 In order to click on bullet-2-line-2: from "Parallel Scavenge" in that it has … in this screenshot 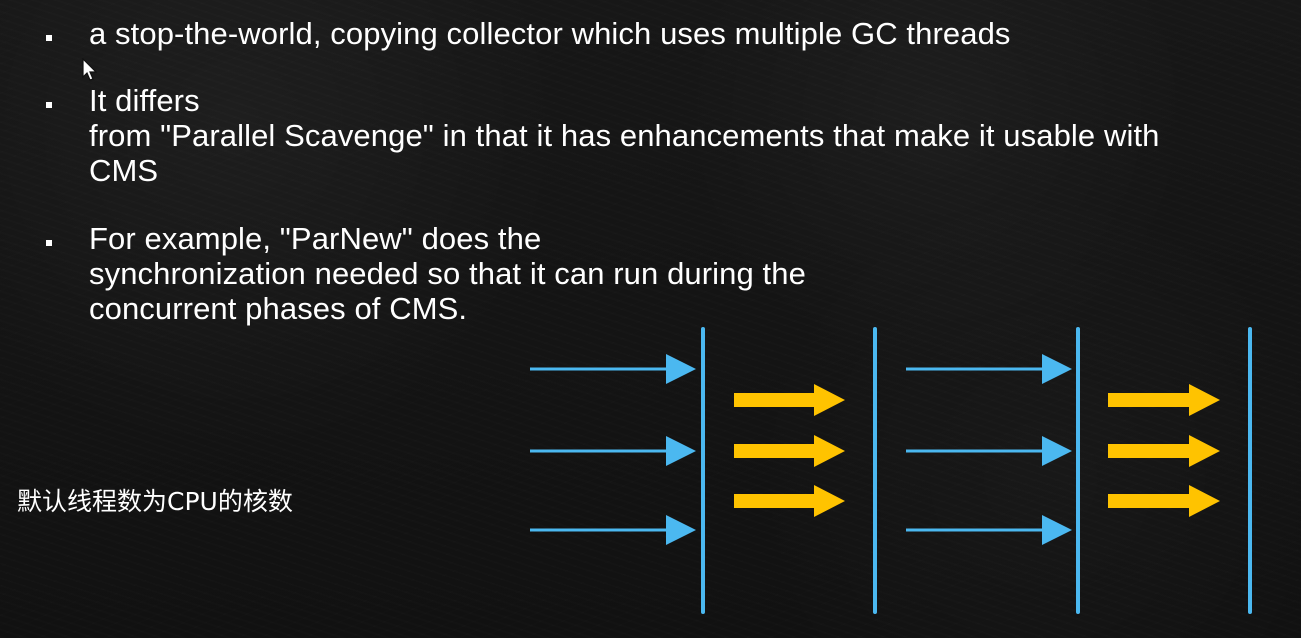, I will do `click(624, 135)`.